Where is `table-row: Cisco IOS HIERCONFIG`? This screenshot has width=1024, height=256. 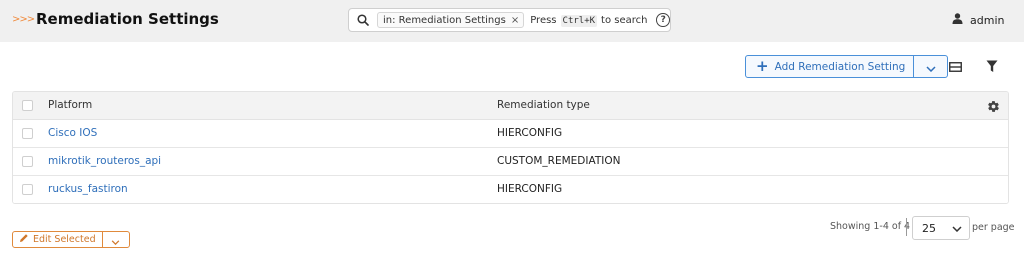 table-row: Cisco IOS HIERCONFIG is located at coordinates (510, 134).